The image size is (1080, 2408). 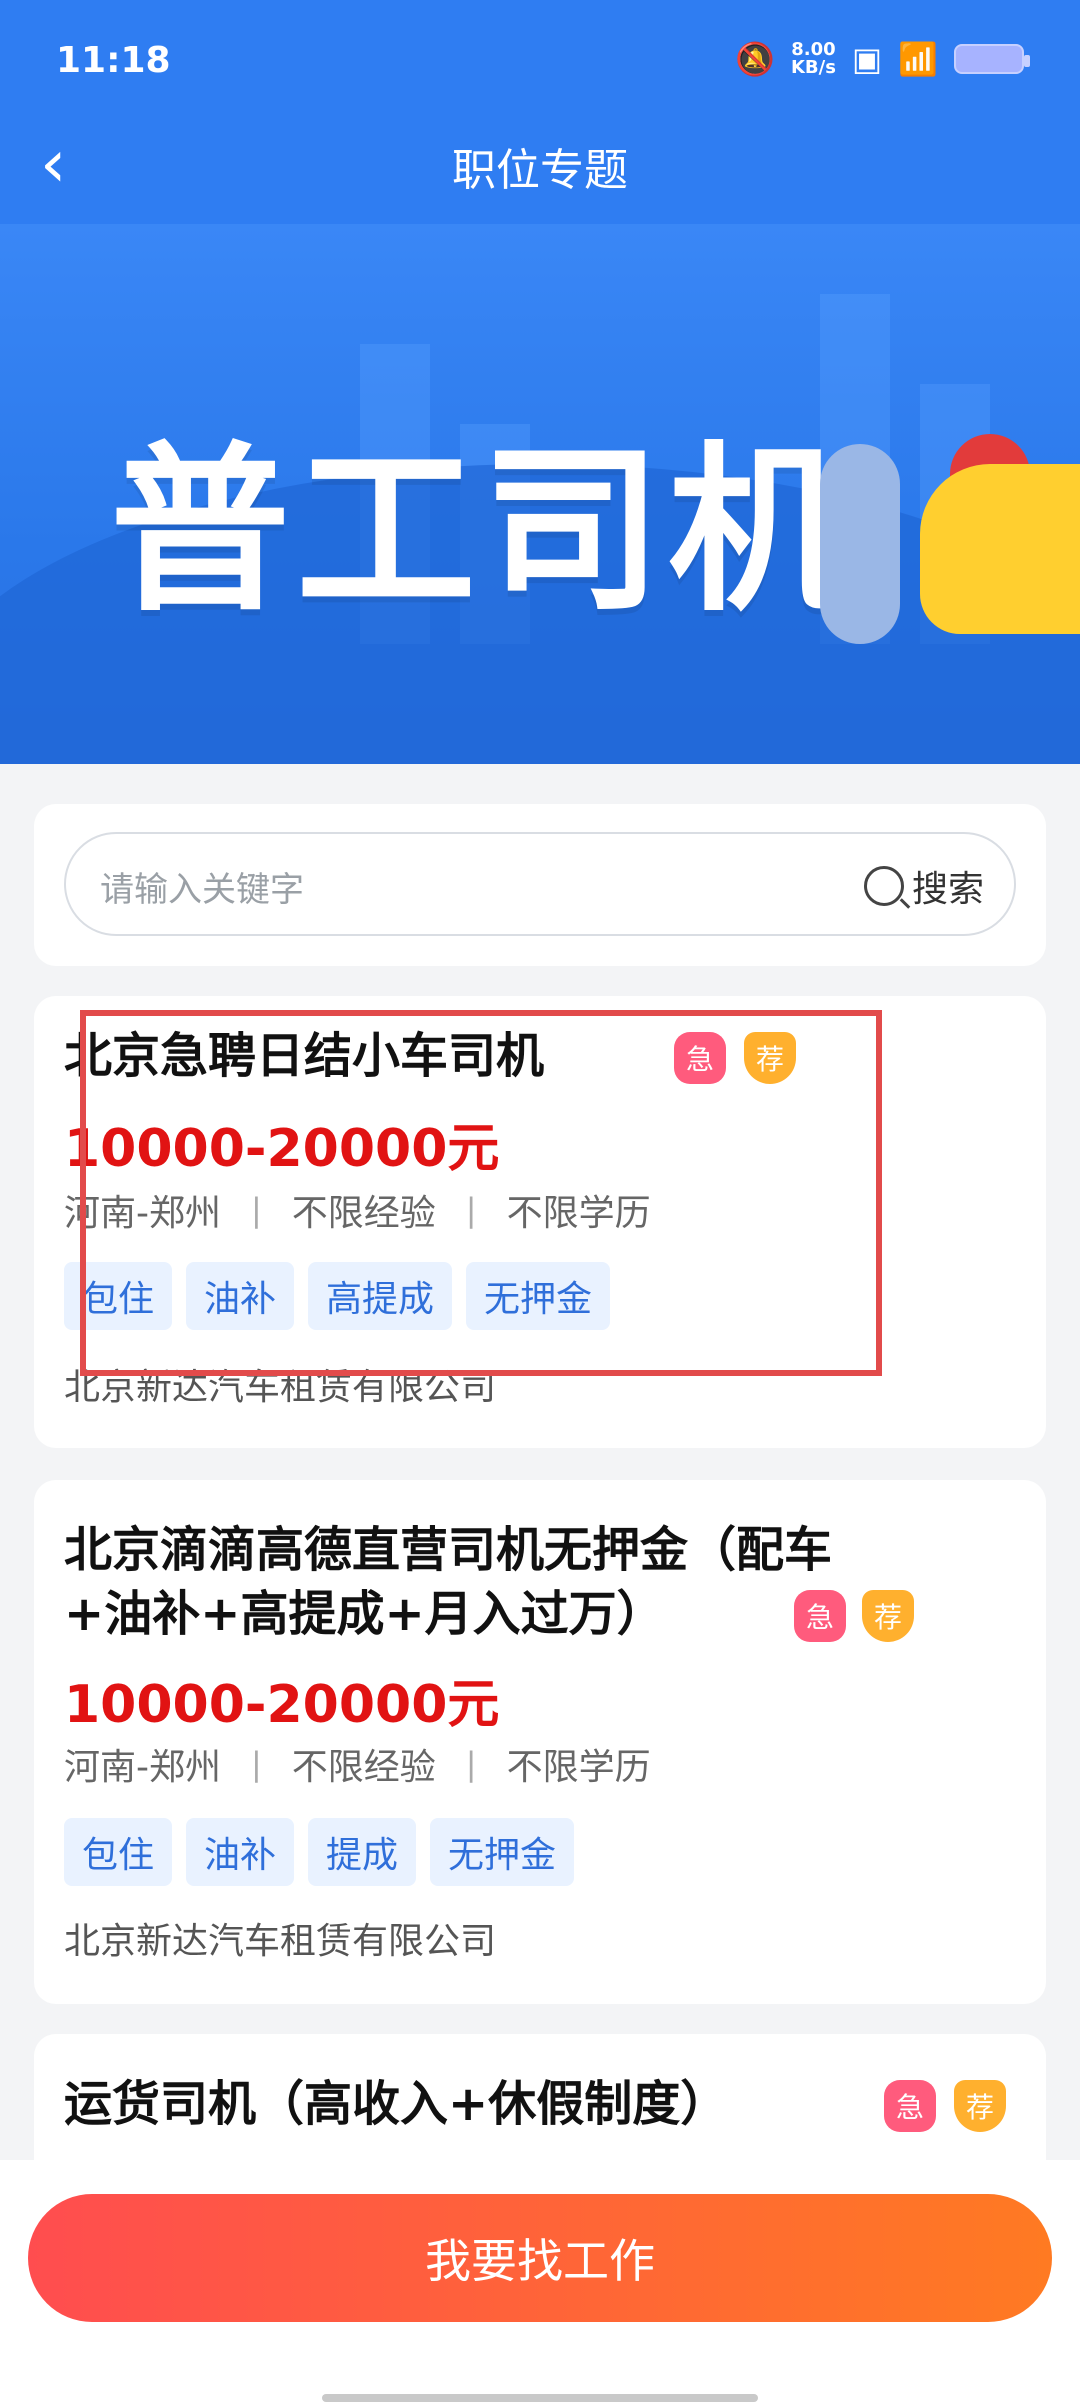 What do you see at coordinates (364, 1614) in the screenshot?
I see `job-title-line-2: +油补+高提成+月入过万）` at bounding box center [364, 1614].